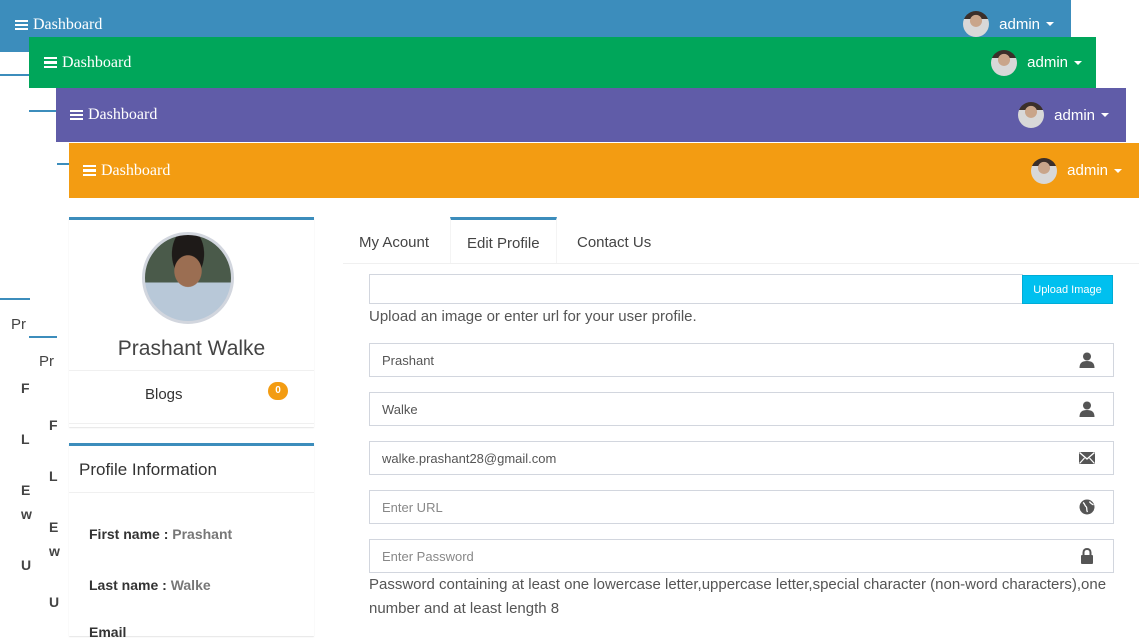 The height and width of the screenshot is (640, 1139). I want to click on blogs-label: Blogs, so click(164, 394).